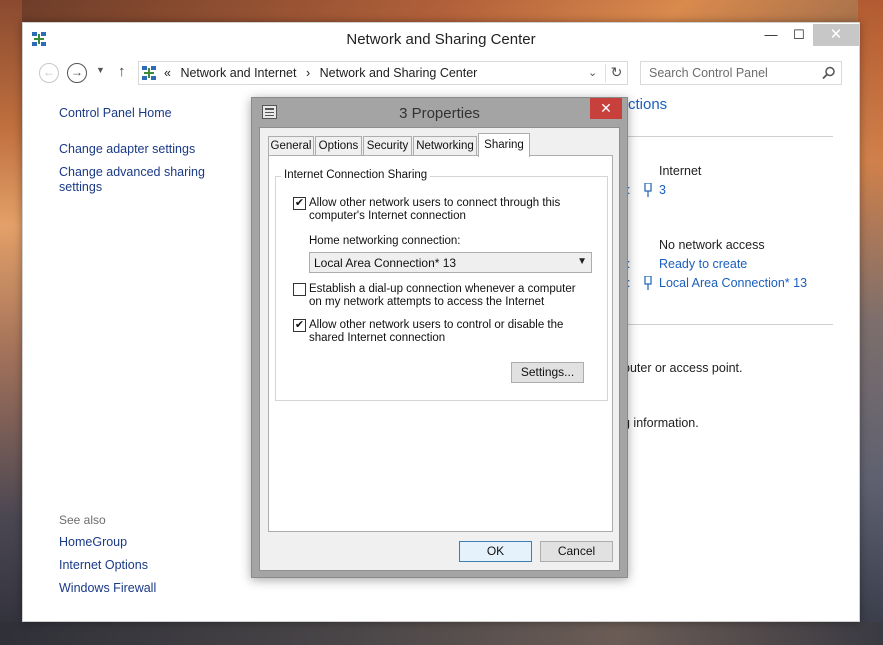 This screenshot has width=883, height=645. What do you see at coordinates (799, 35) in the screenshot?
I see `maximize-button: ☐` at bounding box center [799, 35].